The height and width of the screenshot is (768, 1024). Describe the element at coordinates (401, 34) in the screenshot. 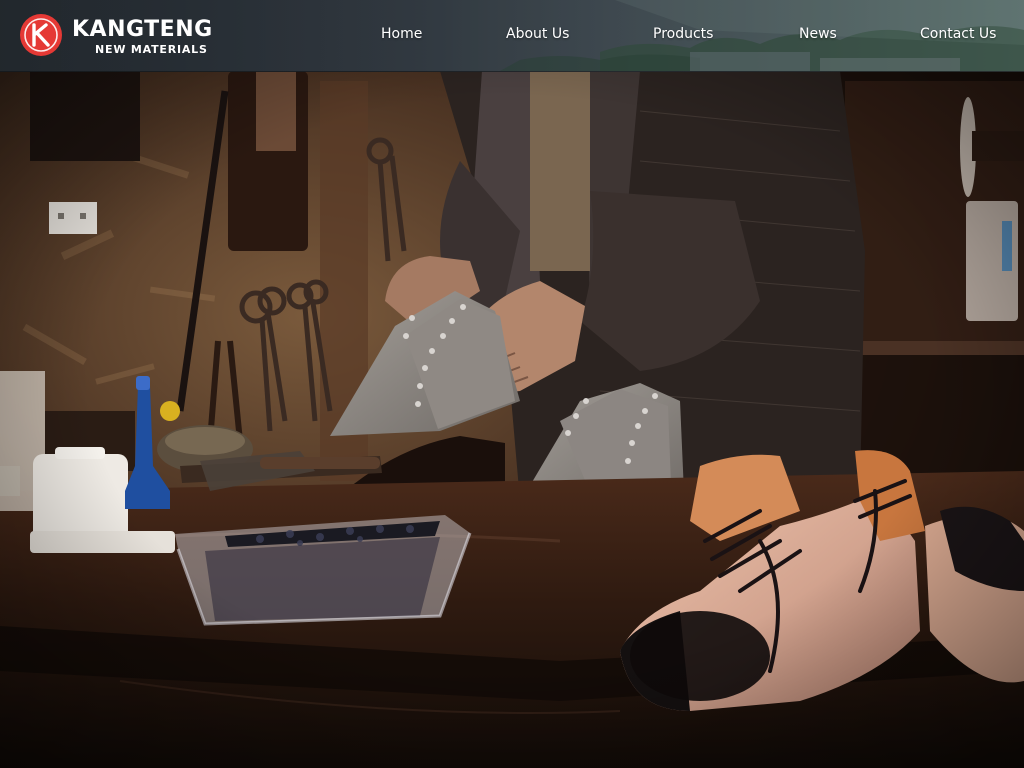

I see `nav-home: Home` at that location.